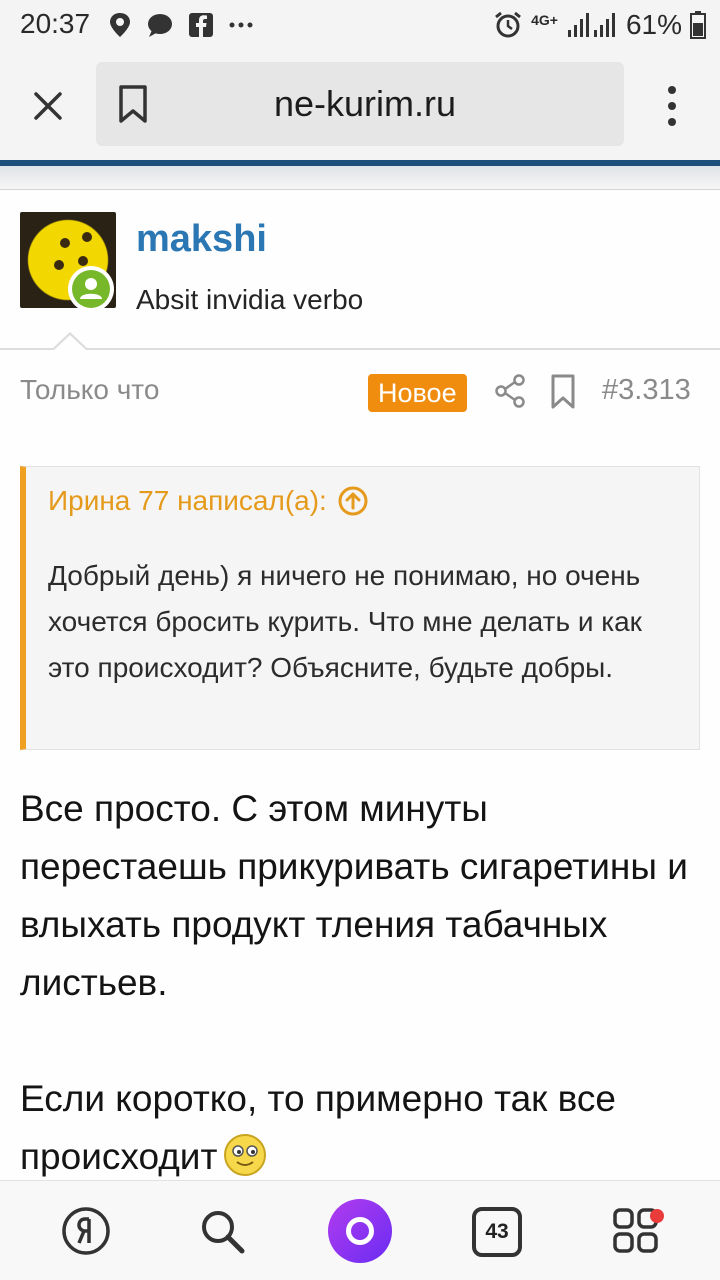 Image resolution: width=720 pixels, height=1280 pixels. What do you see at coordinates (360, 178) in the screenshot?
I see `site-header-shade` at bounding box center [360, 178].